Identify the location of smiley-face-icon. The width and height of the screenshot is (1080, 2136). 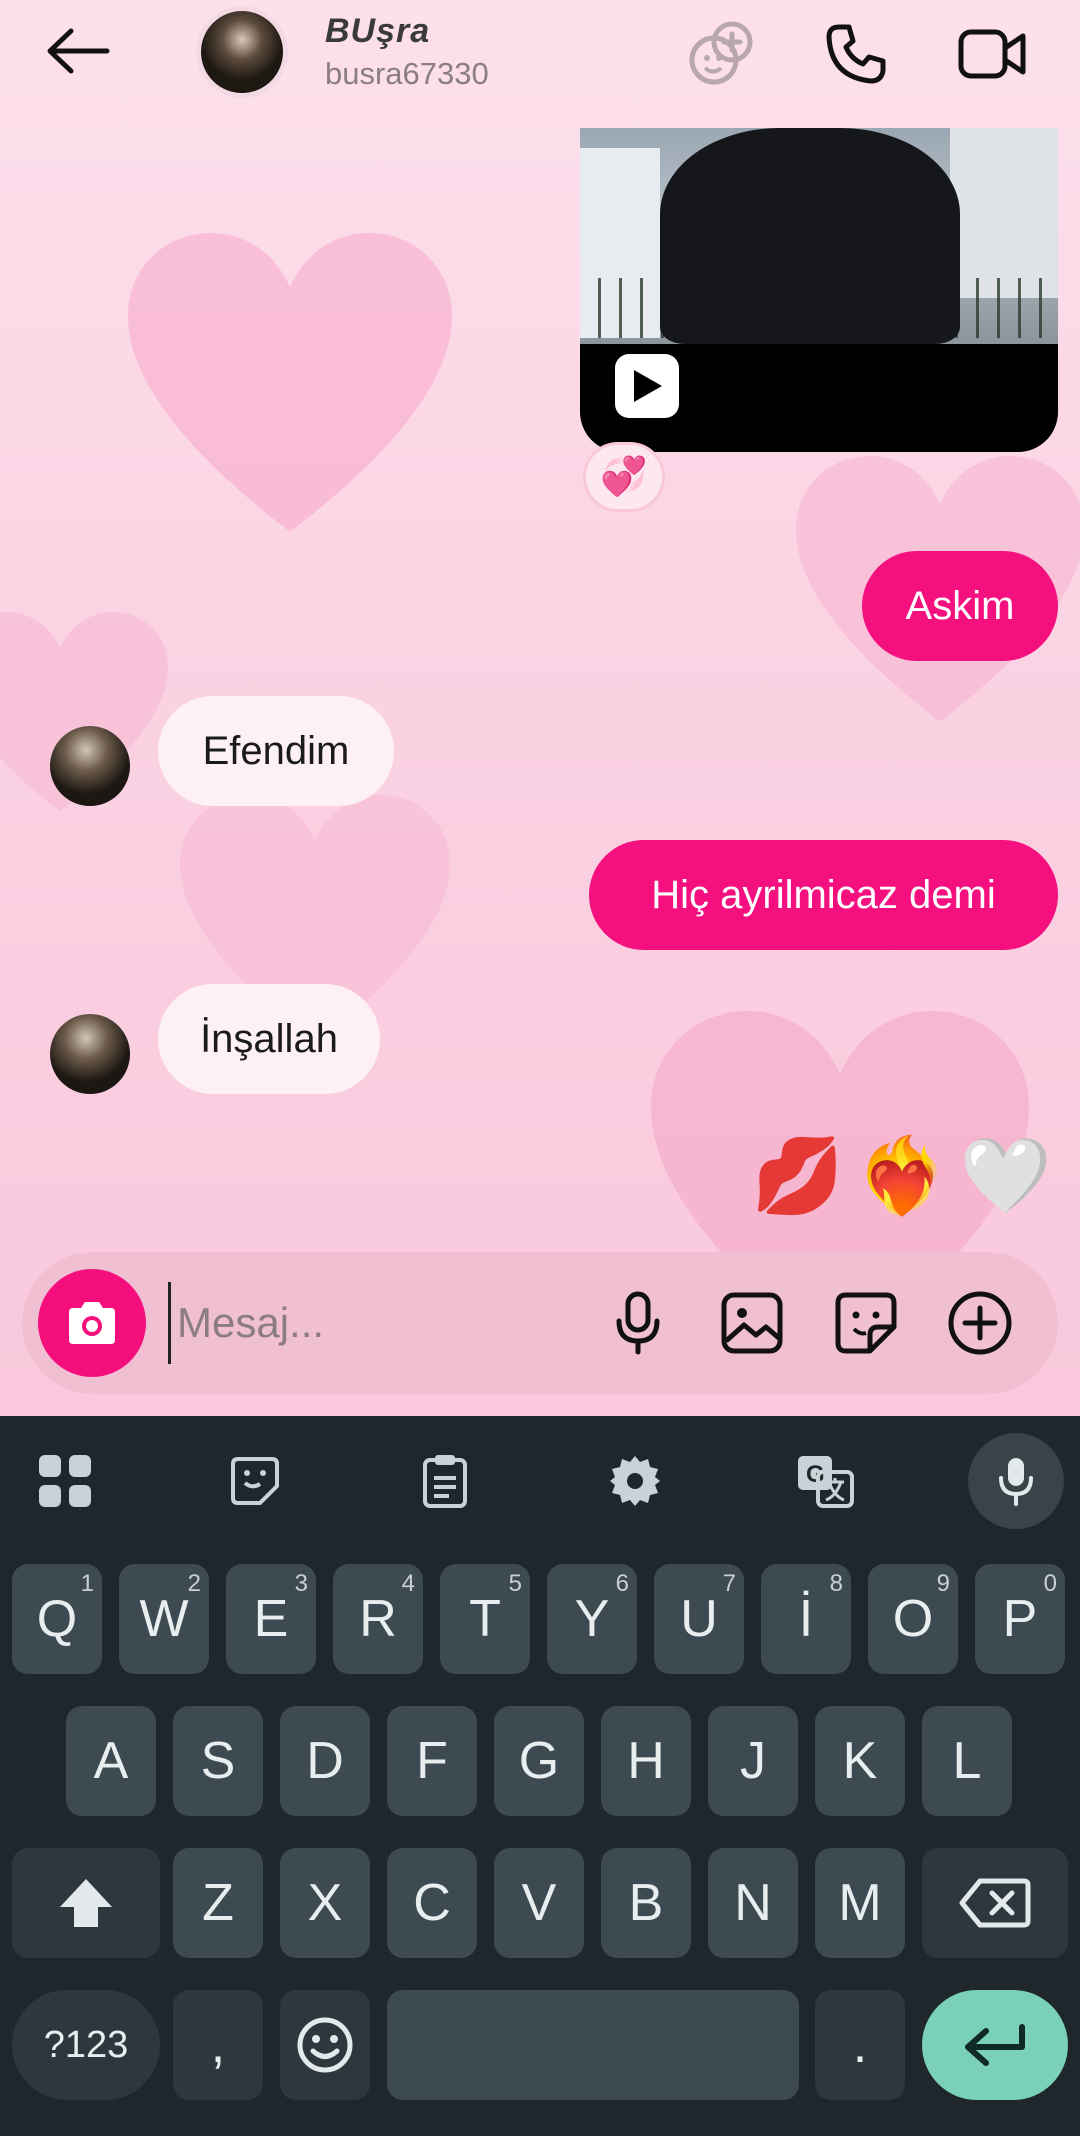
(325, 2045).